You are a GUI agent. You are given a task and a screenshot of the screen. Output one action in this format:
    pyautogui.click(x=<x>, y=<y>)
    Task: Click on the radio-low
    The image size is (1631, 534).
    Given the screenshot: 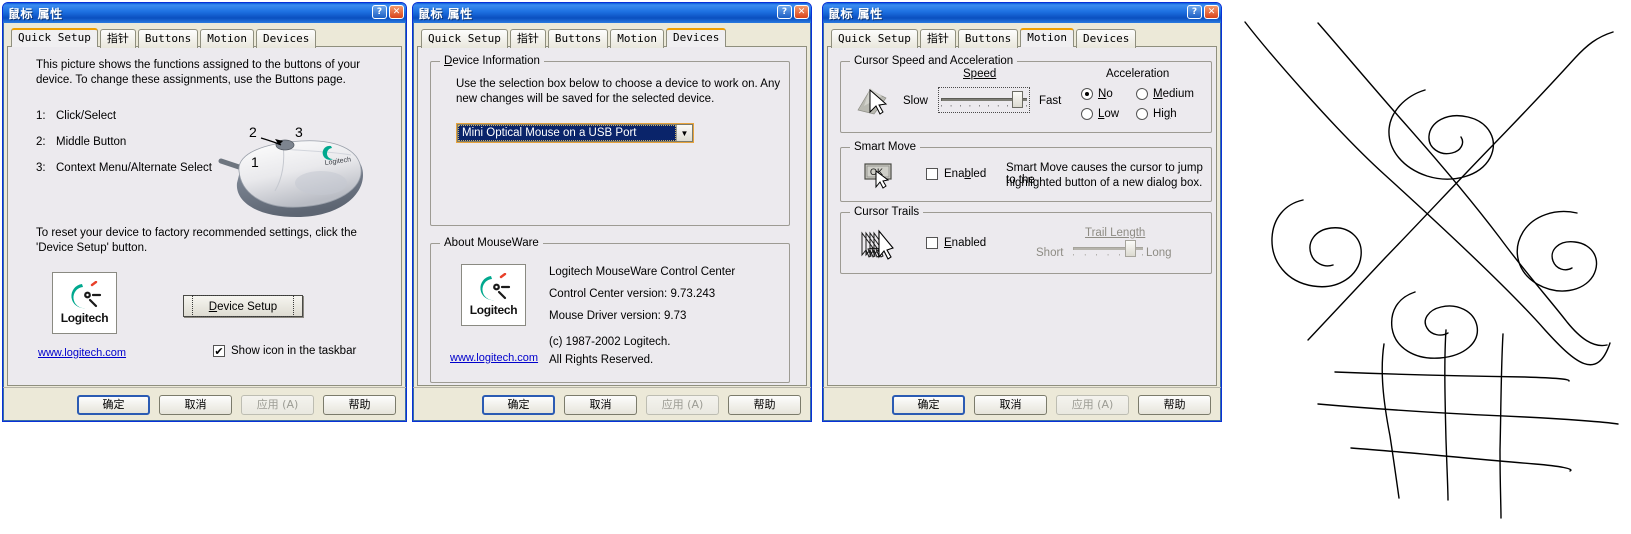 What is the action you would take?
    pyautogui.click(x=1087, y=114)
    